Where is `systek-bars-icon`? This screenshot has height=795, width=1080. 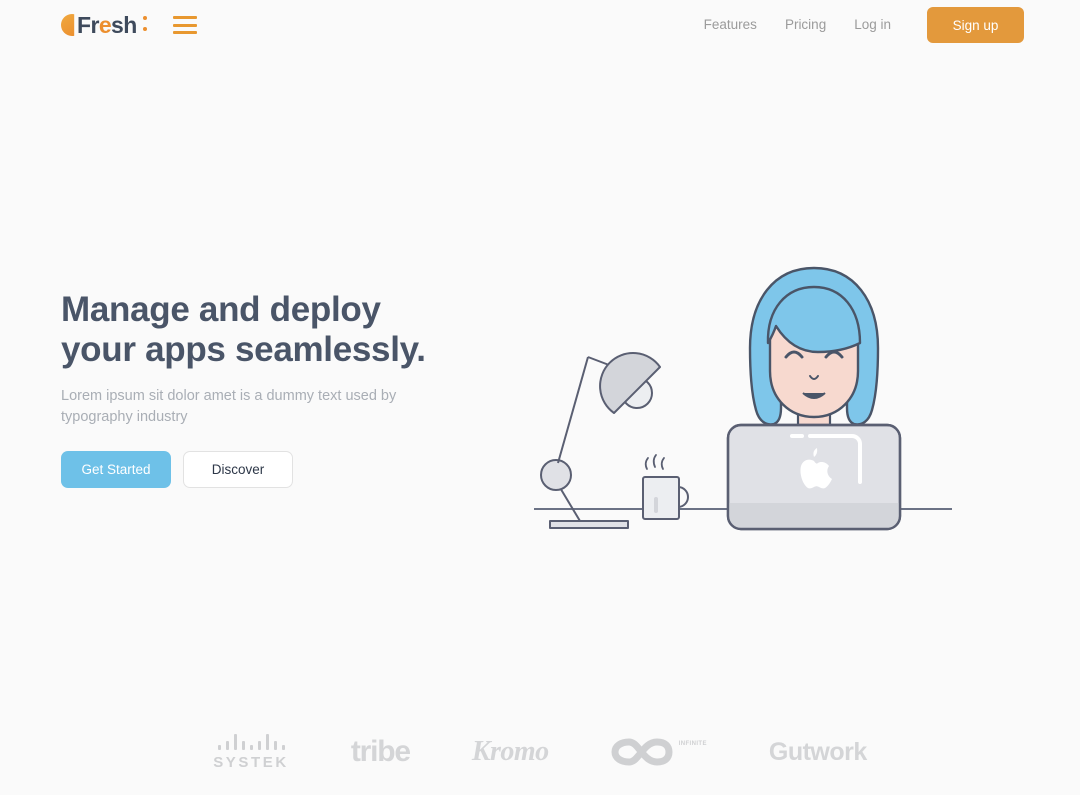
systek-bars-icon is located at coordinates (251, 741).